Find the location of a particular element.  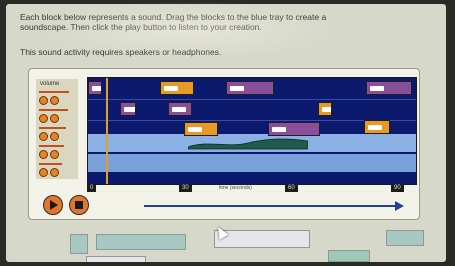

time-tick: 90 is located at coordinates (397, 188).